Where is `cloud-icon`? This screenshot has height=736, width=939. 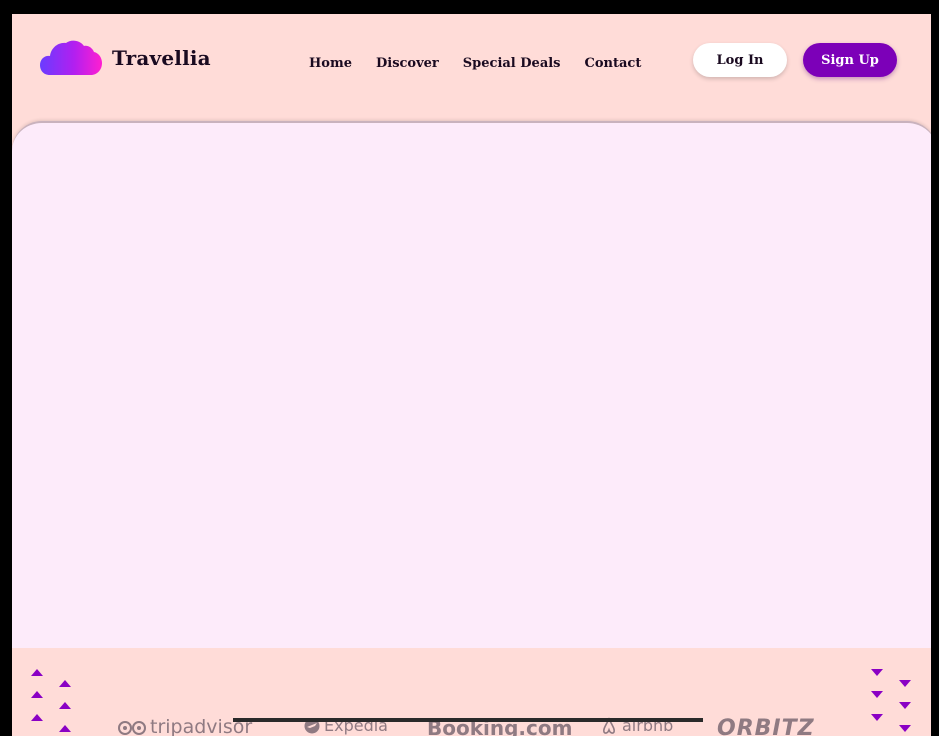 cloud-icon is located at coordinates (71, 57).